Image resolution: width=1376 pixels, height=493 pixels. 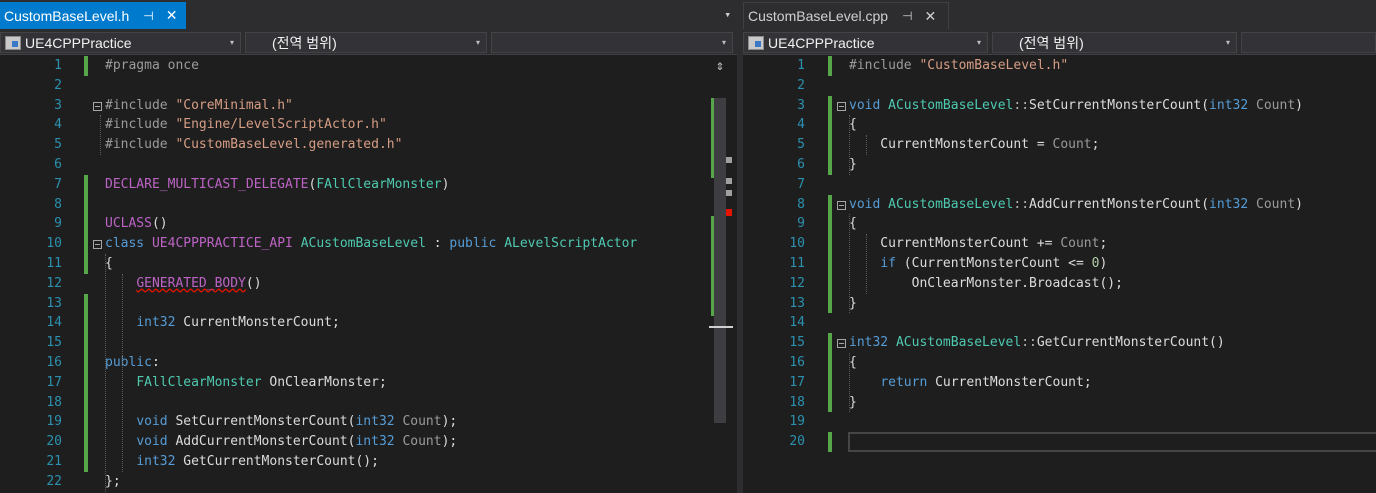 I want to click on line-number: 8, so click(x=801, y=204).